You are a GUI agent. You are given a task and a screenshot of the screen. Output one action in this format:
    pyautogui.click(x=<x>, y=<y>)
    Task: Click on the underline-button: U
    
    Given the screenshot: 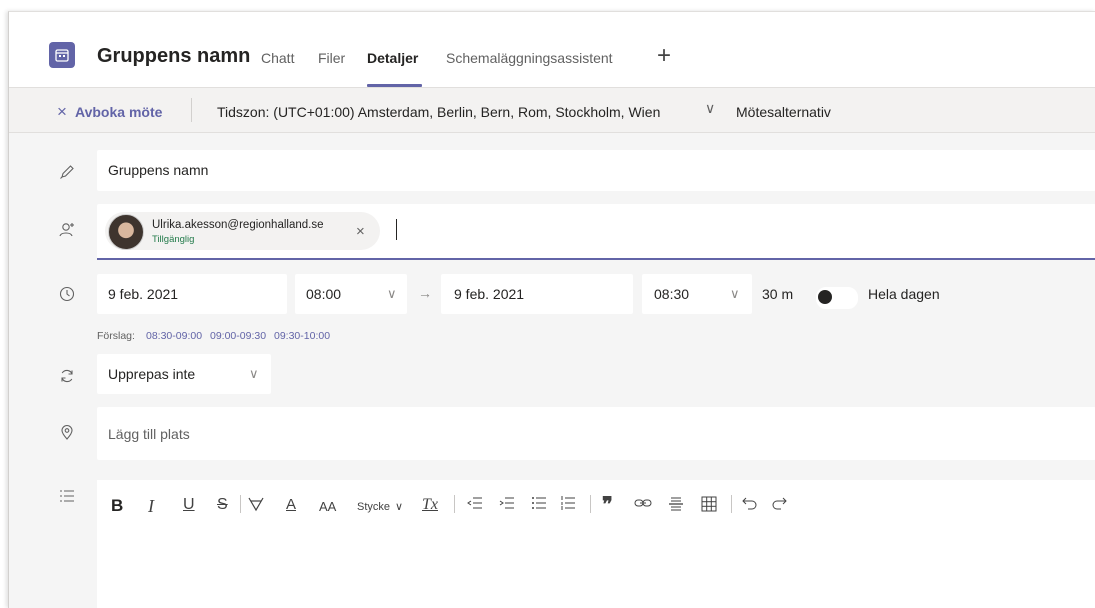 What is the action you would take?
    pyautogui.click(x=189, y=505)
    